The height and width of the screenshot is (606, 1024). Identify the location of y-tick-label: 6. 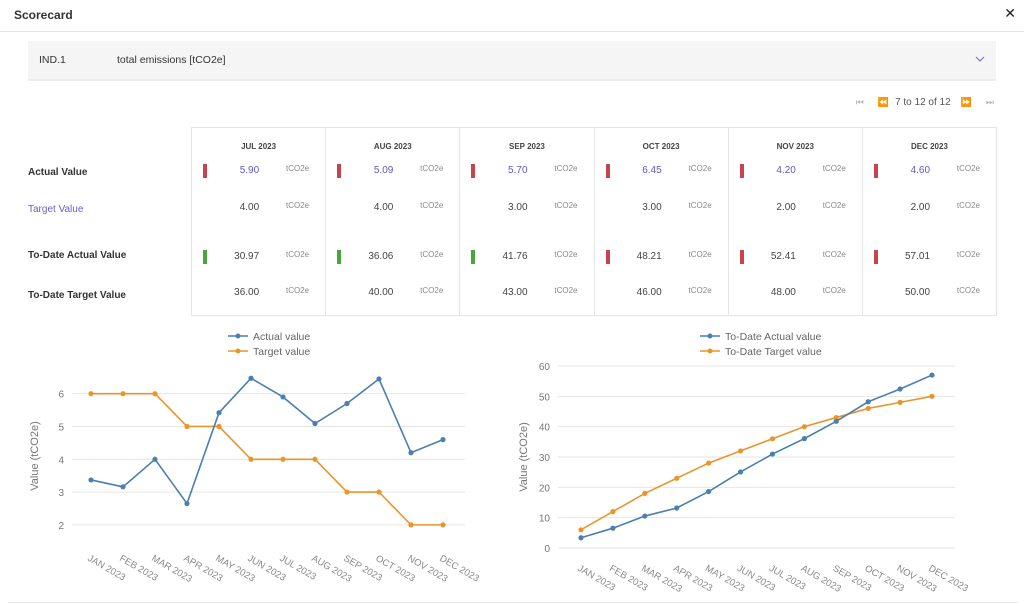
(61, 395).